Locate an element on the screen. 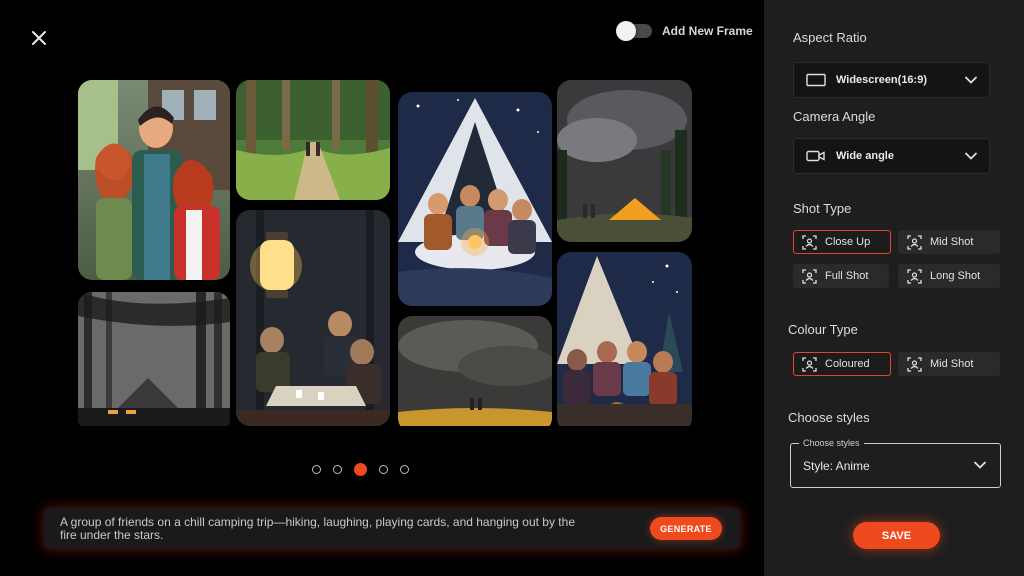  colour-mid-shot-chip: Mid Shot is located at coordinates (949, 364).